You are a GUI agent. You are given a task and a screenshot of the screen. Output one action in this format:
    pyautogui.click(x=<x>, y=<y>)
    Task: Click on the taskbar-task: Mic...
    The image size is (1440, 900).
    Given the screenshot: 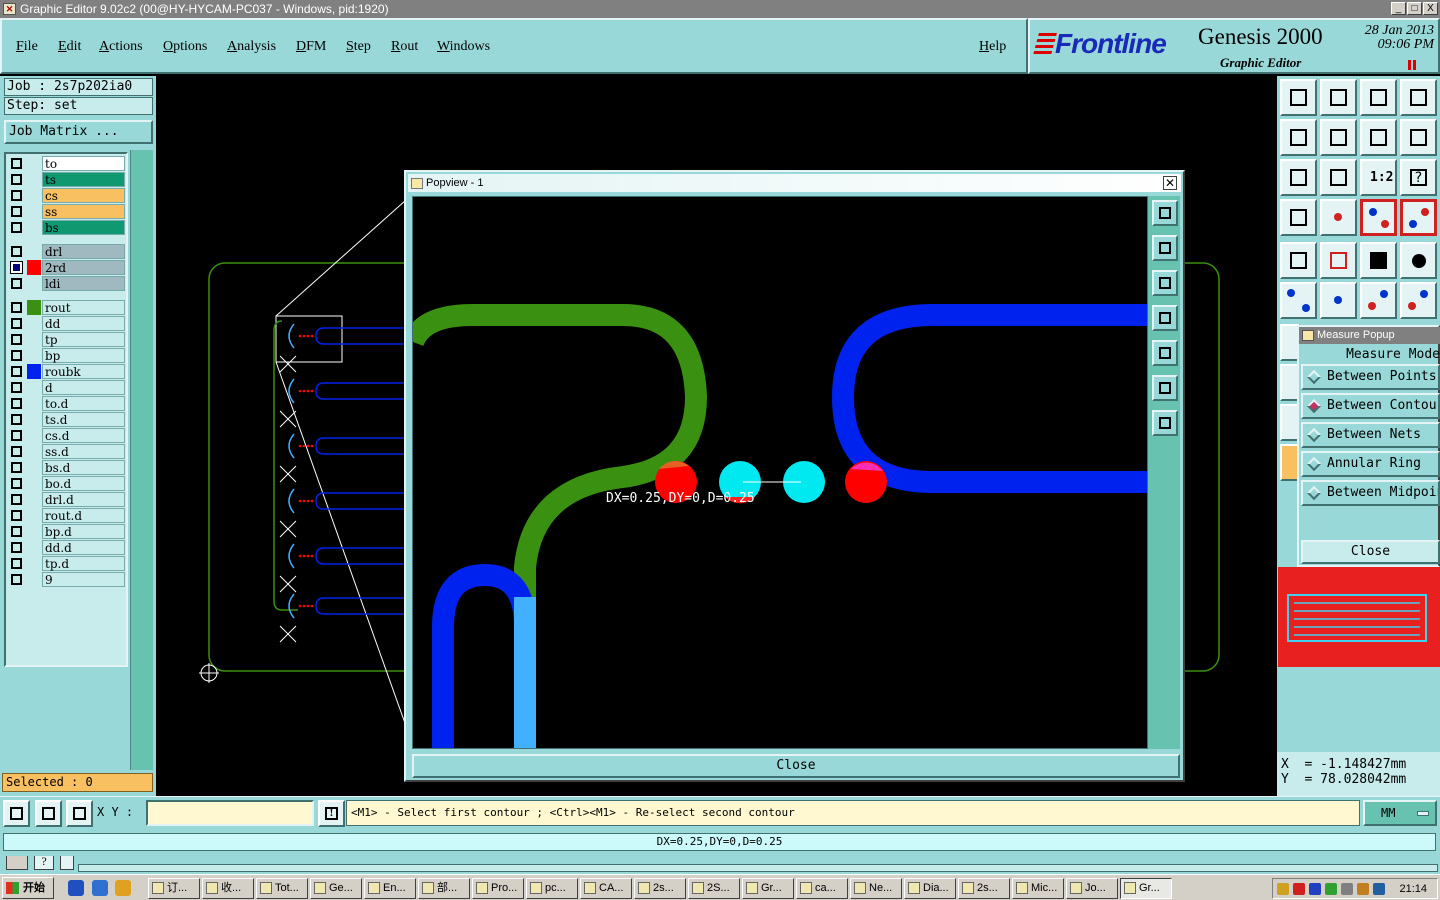 What is the action you would take?
    pyautogui.click(x=1038, y=888)
    